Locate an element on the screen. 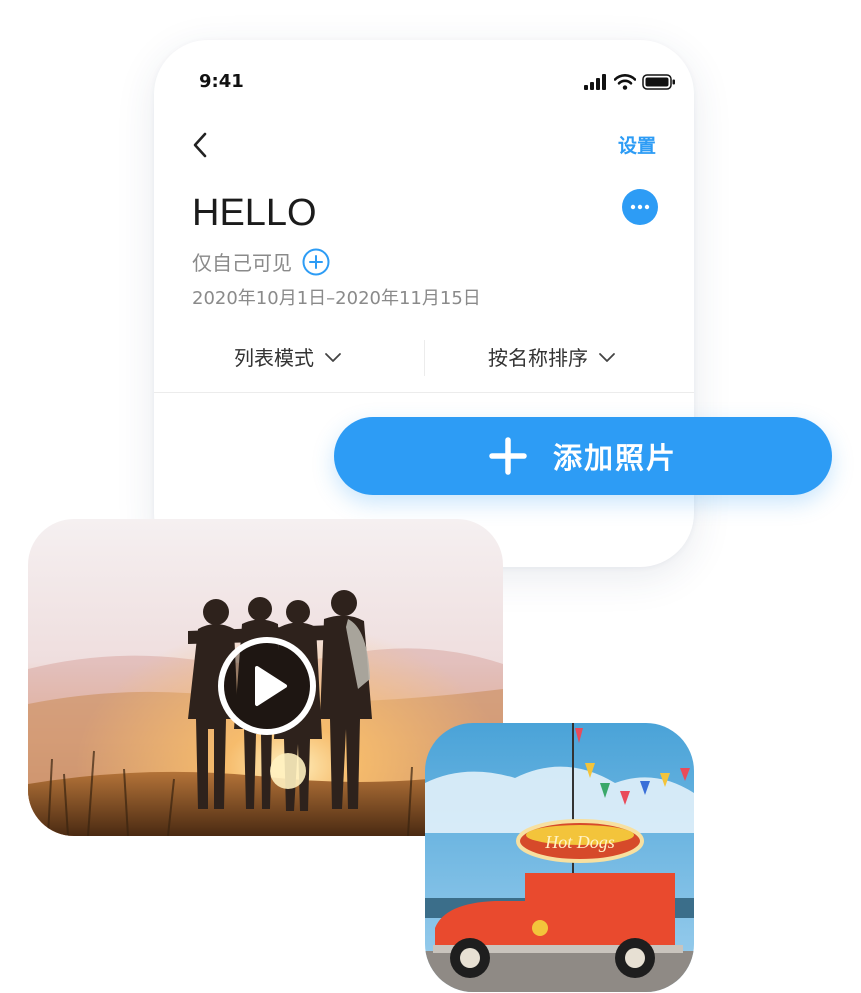 The width and height of the screenshot is (861, 993). svg-text: Hot Dogs is located at coordinates (579, 842).